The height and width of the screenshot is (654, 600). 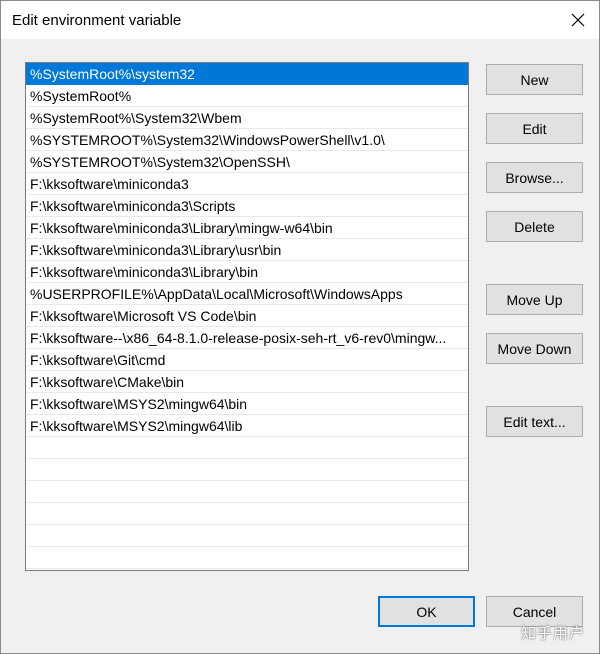 What do you see at coordinates (97, 20) in the screenshot?
I see `window-title: Edit environment variable` at bounding box center [97, 20].